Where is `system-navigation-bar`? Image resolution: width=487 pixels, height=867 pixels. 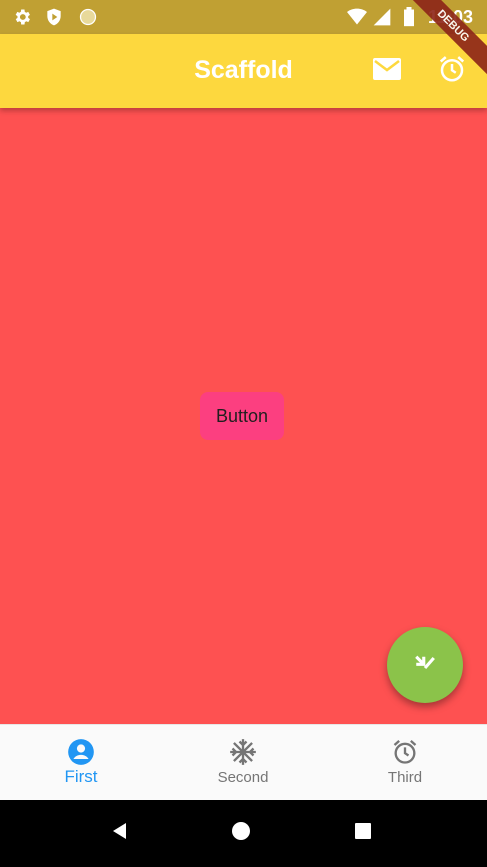
system-navigation-bar is located at coordinates (243, 833).